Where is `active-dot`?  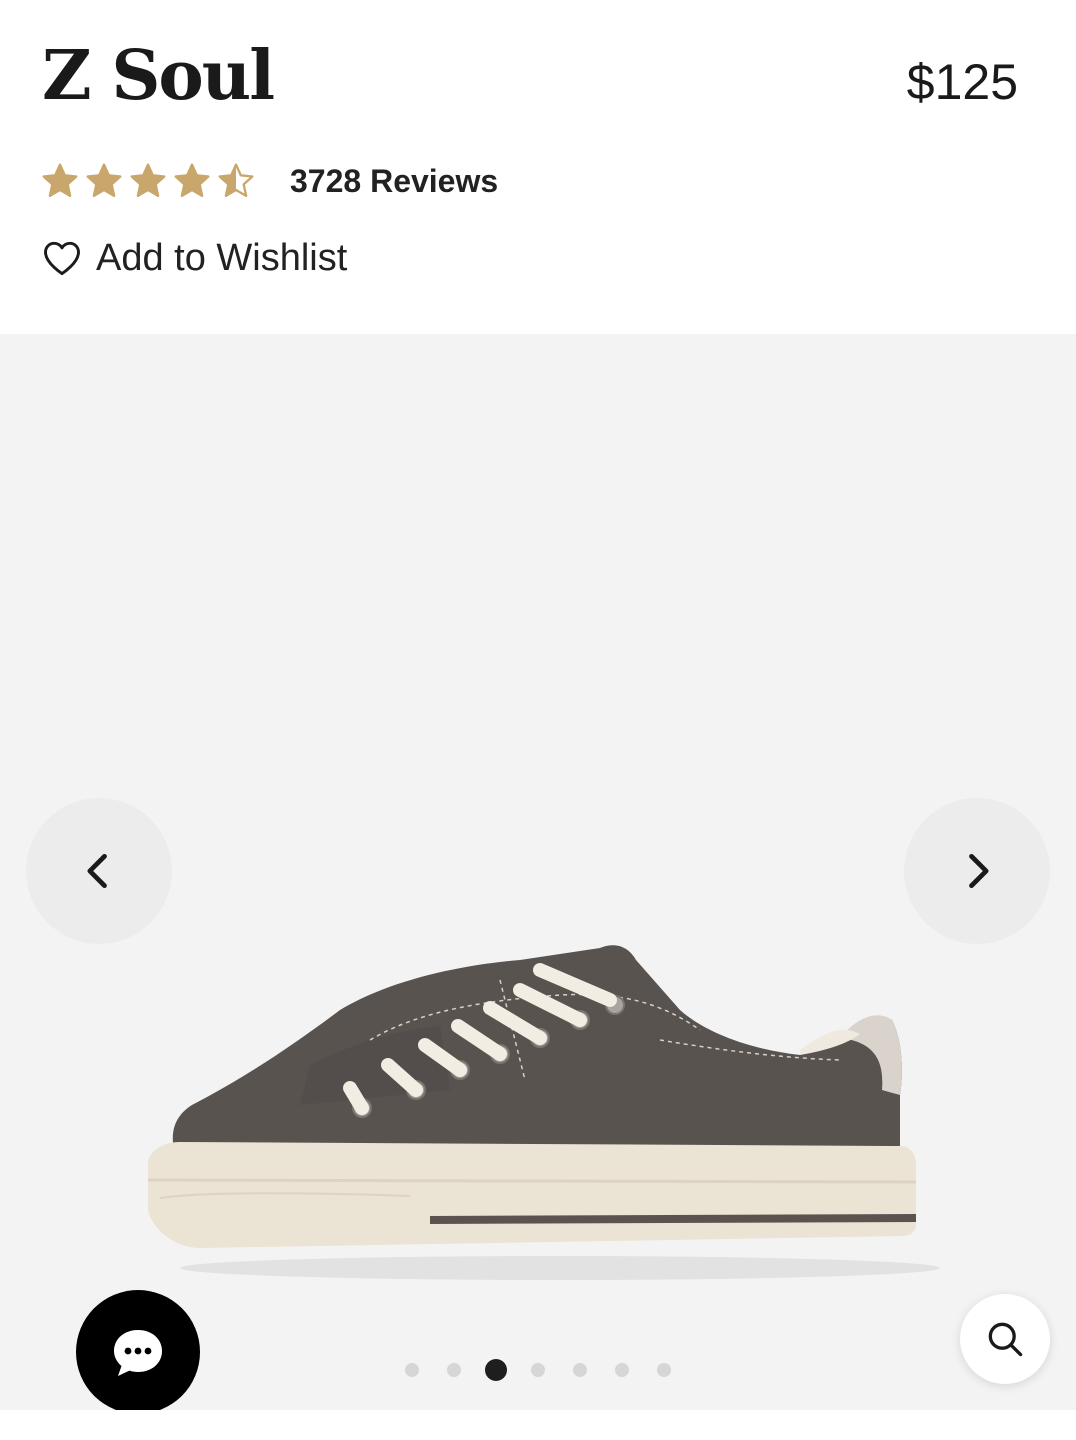 active-dot is located at coordinates (496, 1370).